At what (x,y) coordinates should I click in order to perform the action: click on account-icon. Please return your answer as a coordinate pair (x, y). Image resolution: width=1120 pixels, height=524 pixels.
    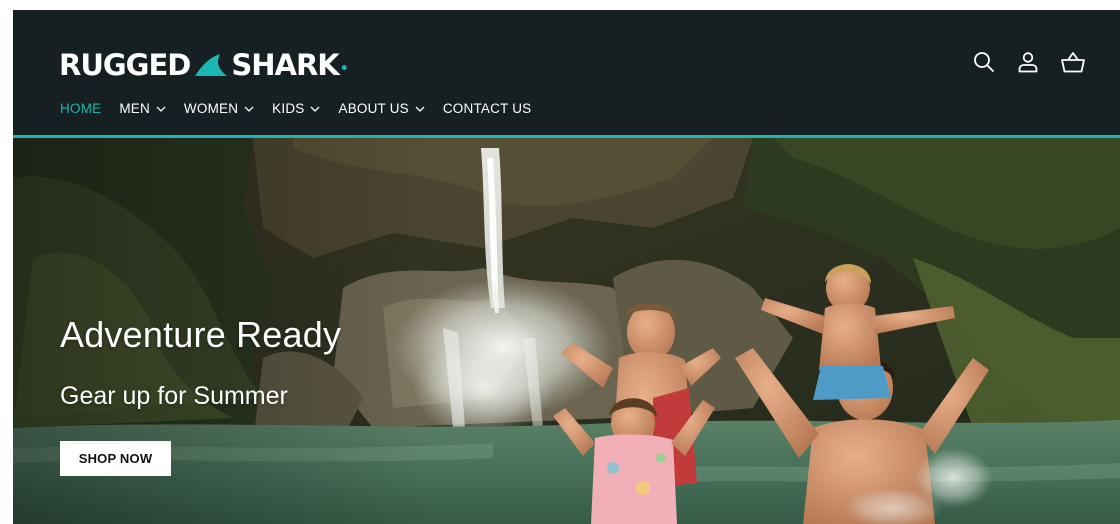
    Looking at the image, I should click on (1028, 62).